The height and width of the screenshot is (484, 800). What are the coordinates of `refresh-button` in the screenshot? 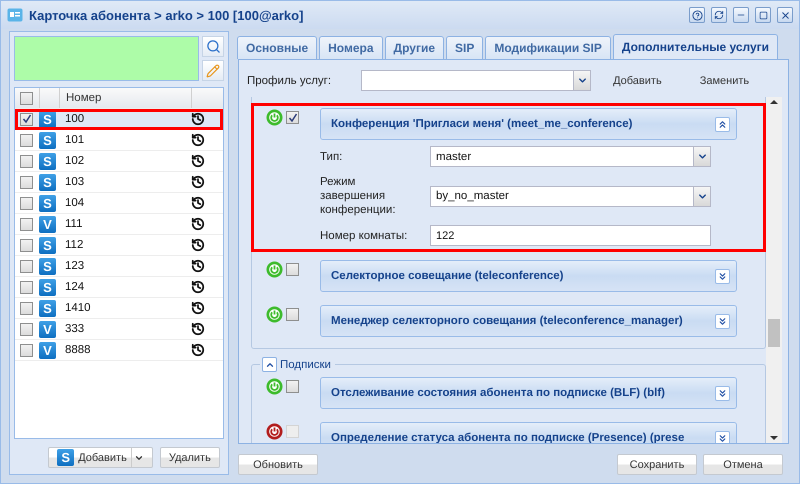 It's located at (719, 15).